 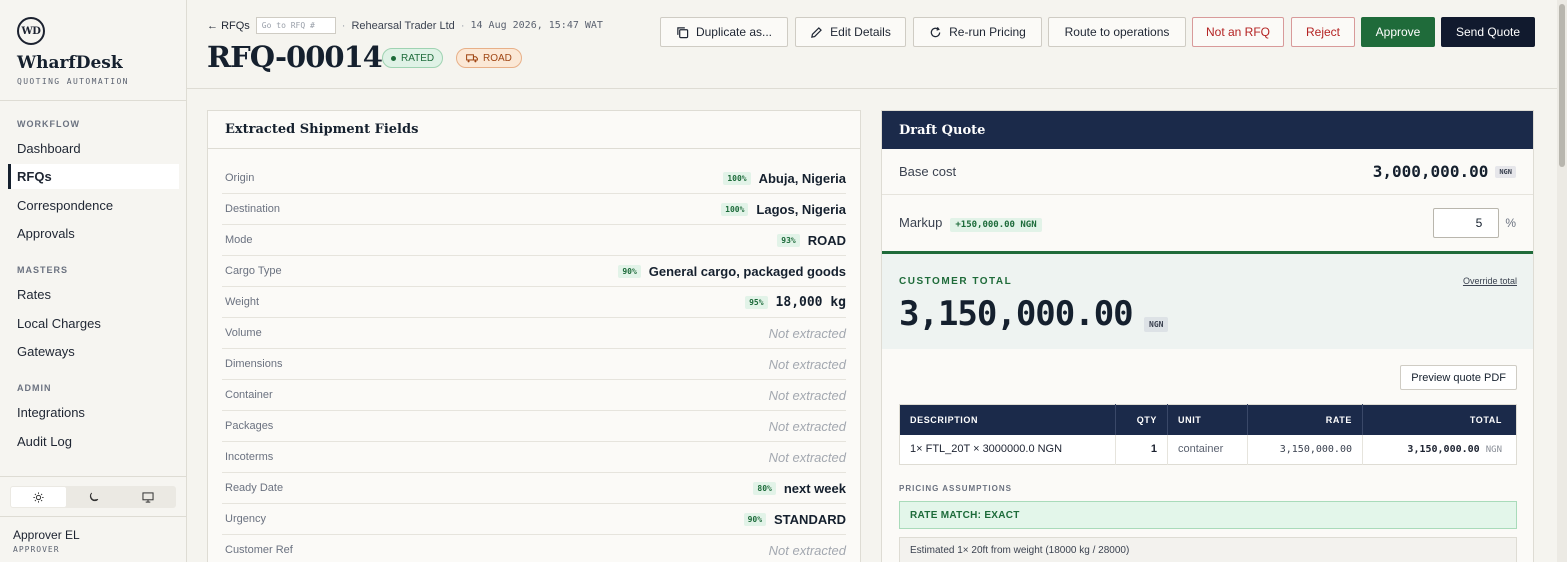 What do you see at coordinates (814, 488) in the screenshot?
I see `field-value: next week` at bounding box center [814, 488].